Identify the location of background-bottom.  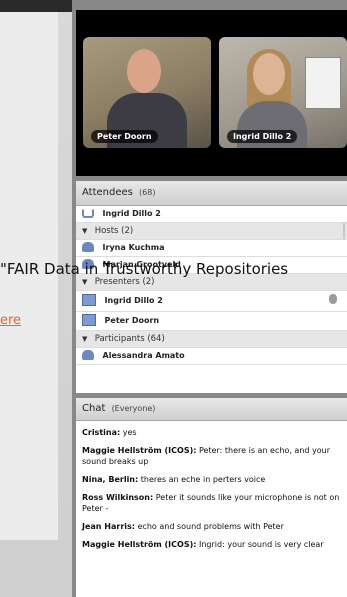
(36, 568).